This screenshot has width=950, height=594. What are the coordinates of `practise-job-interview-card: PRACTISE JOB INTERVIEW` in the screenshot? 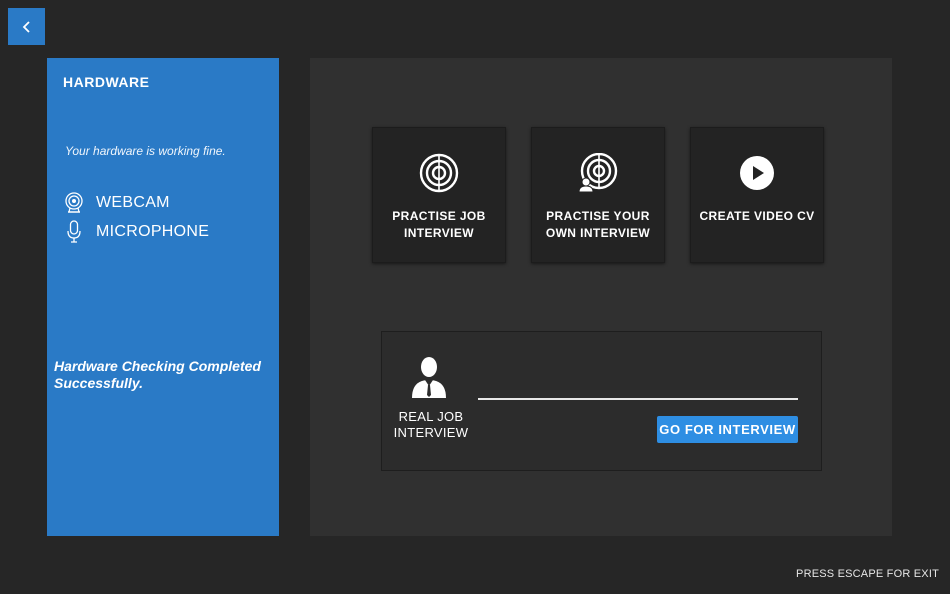 It's located at (439, 195).